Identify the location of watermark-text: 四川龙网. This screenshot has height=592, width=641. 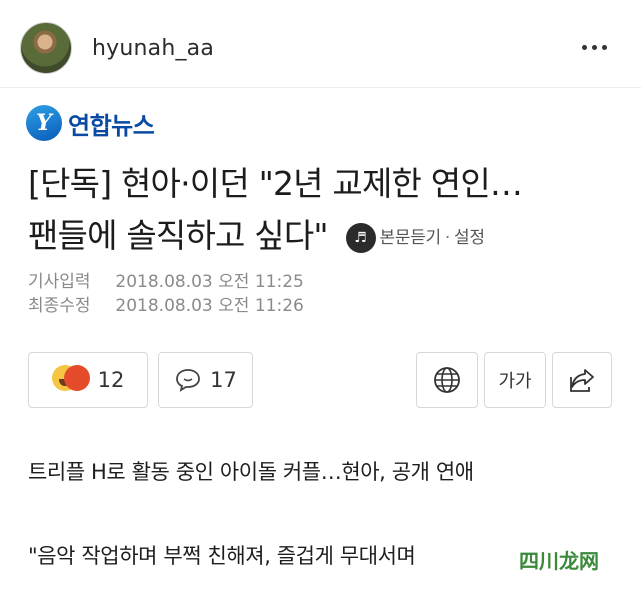
(559, 560).